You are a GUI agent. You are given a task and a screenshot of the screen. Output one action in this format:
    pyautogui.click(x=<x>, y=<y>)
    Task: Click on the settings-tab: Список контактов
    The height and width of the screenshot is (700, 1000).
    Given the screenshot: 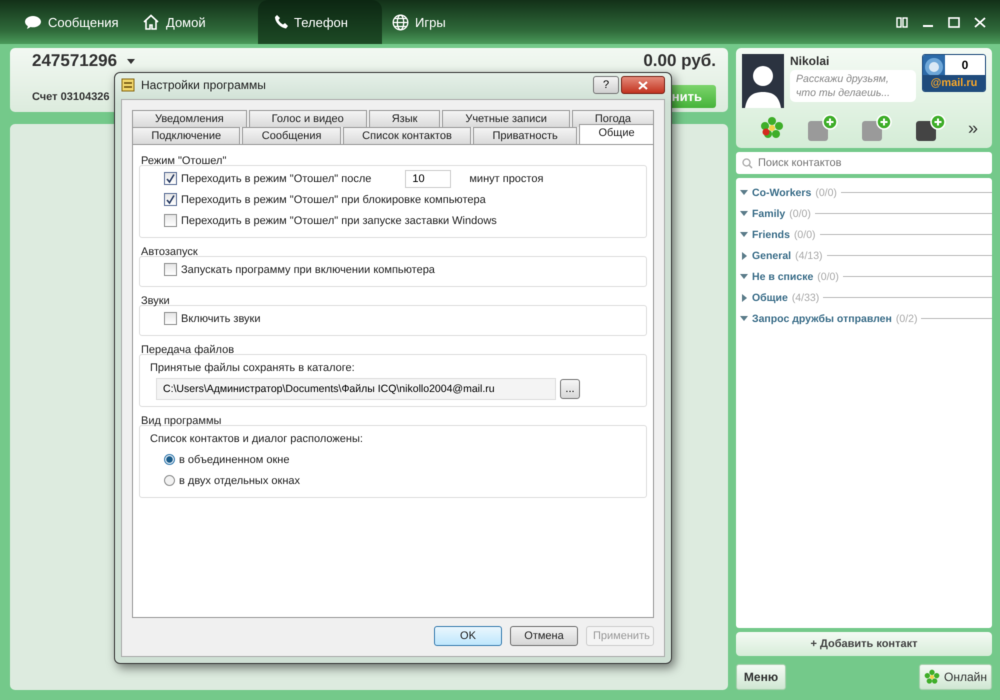 What is the action you would take?
    pyautogui.click(x=407, y=135)
    